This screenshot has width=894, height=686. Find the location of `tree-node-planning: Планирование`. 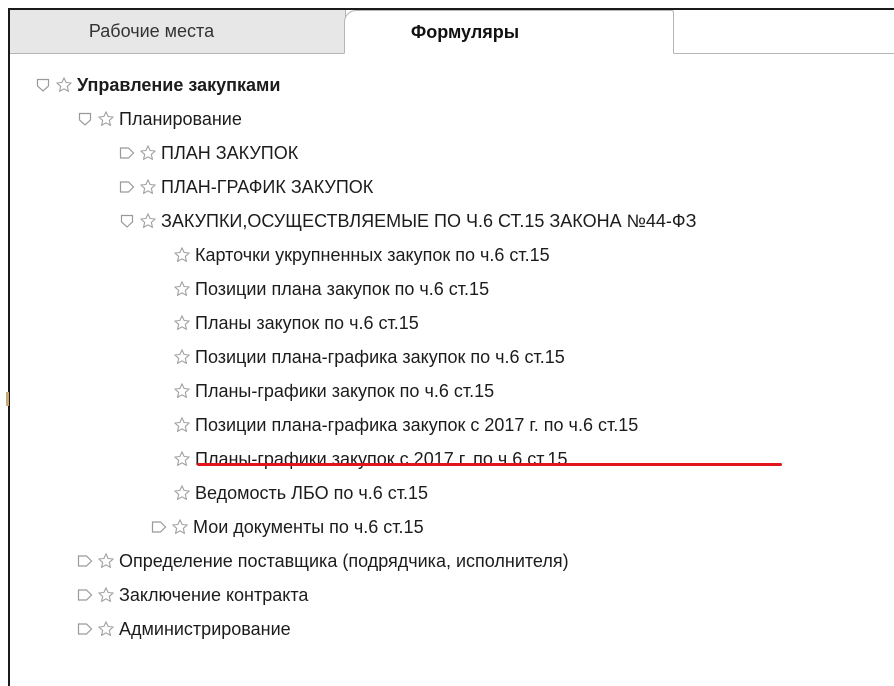

tree-node-planning: Планирование is located at coordinates (159, 119).